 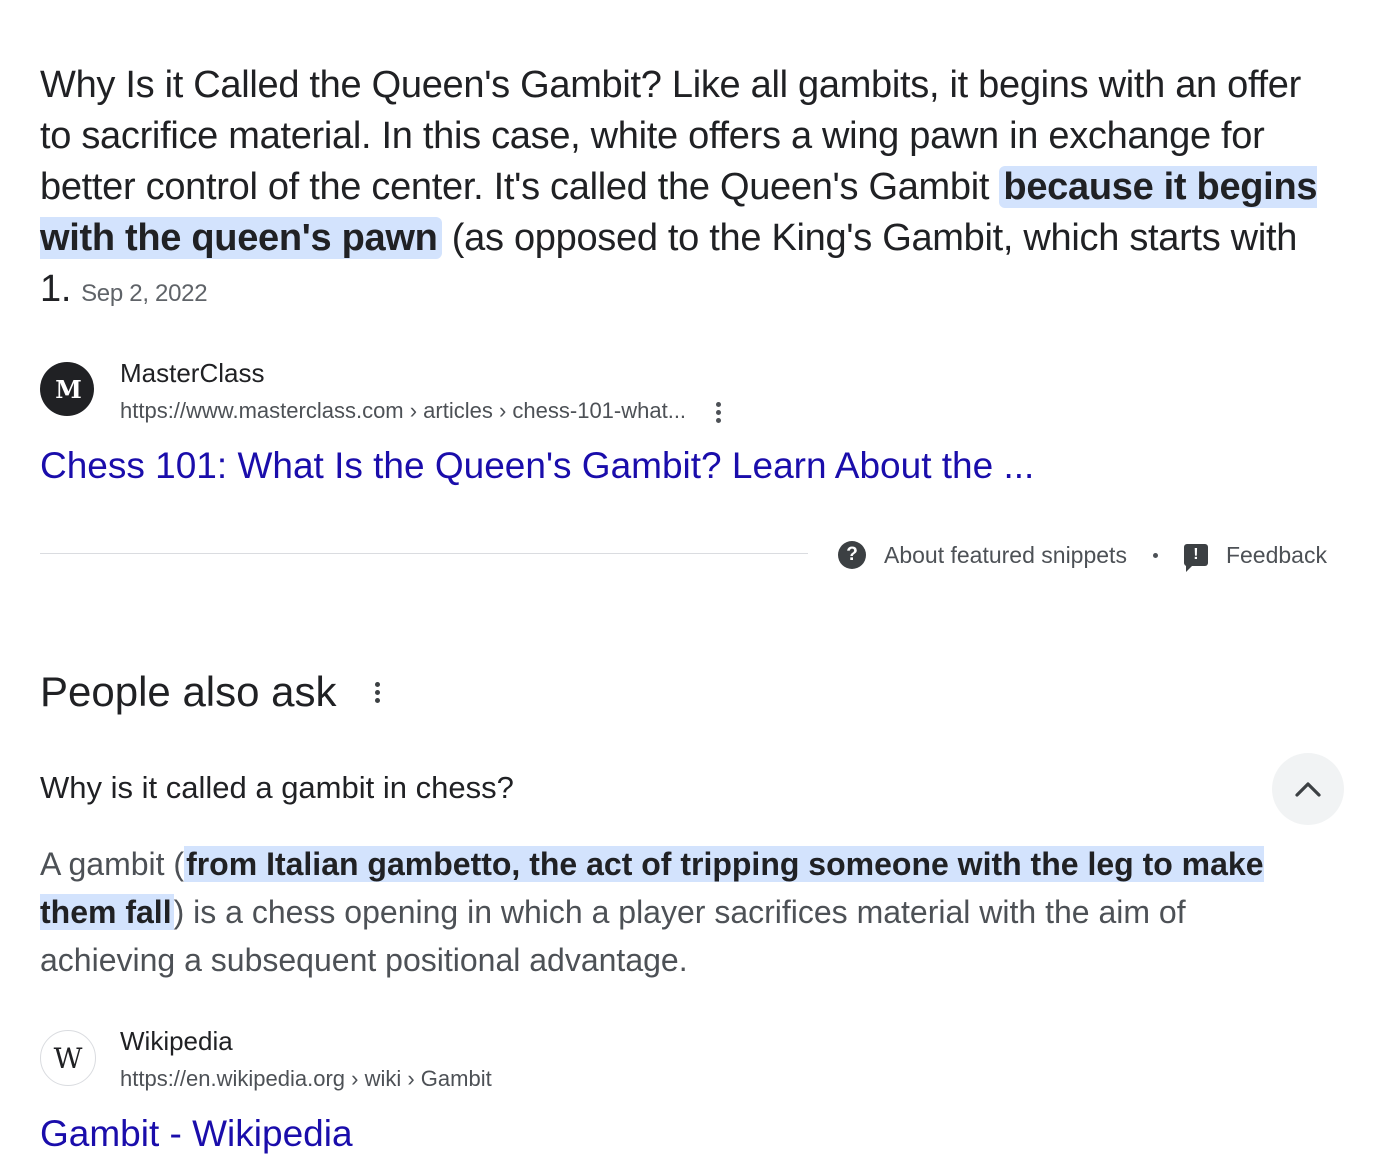 I want to click on source-name: Wikipedia, so click(x=176, y=1041).